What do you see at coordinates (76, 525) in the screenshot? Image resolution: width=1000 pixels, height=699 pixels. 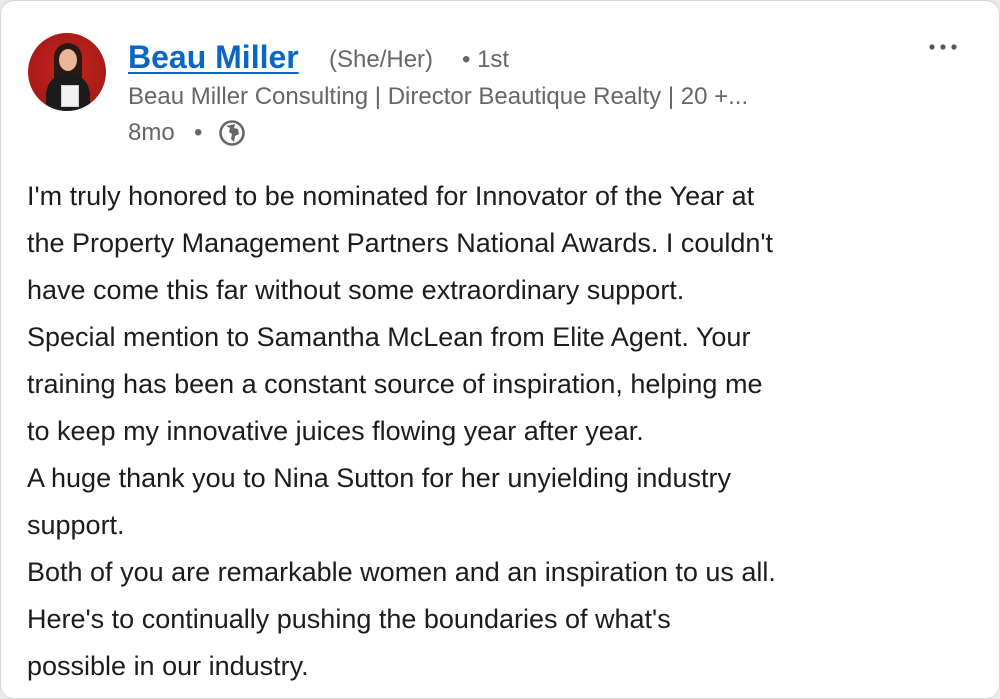 I see `post-text-line: support.` at bounding box center [76, 525].